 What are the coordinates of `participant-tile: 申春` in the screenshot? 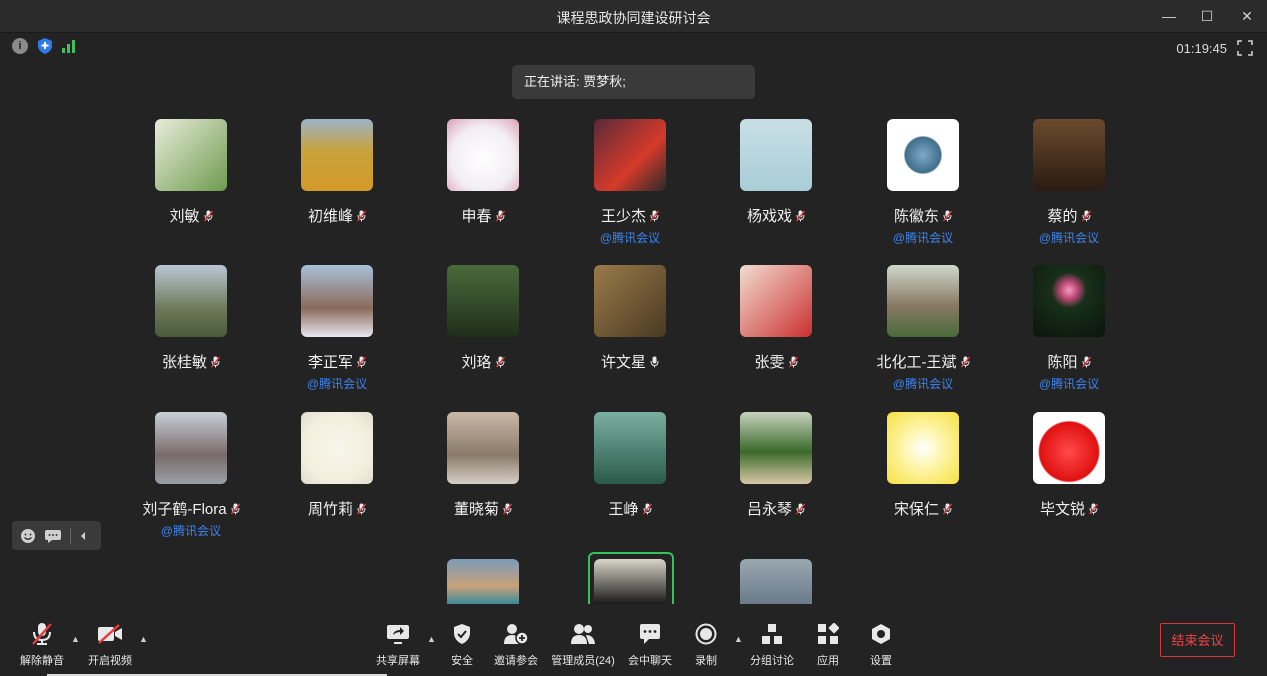 It's located at (483, 172).